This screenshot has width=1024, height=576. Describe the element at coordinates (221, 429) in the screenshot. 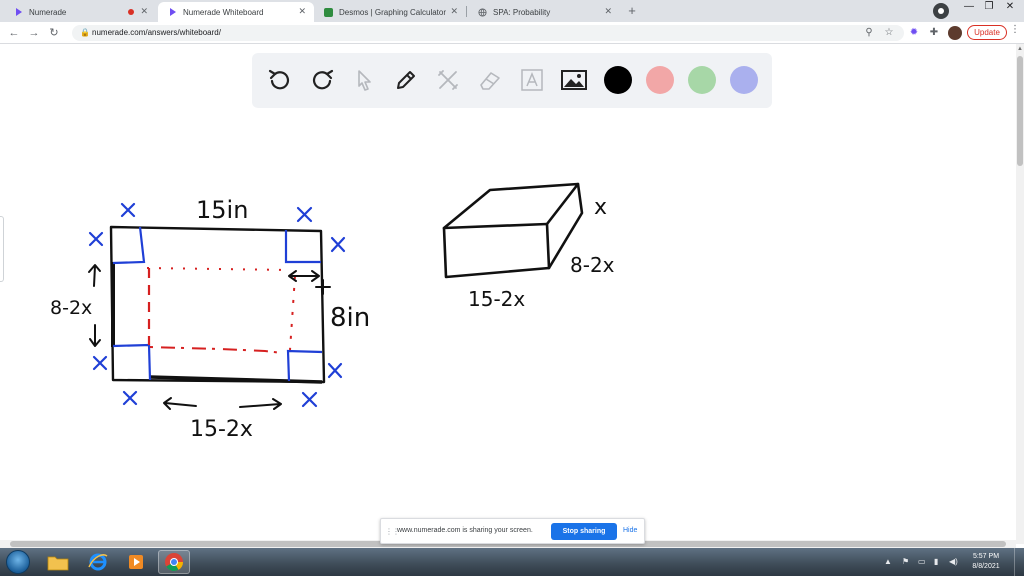

I see `sheet-bottom-label: 15-2x` at that location.